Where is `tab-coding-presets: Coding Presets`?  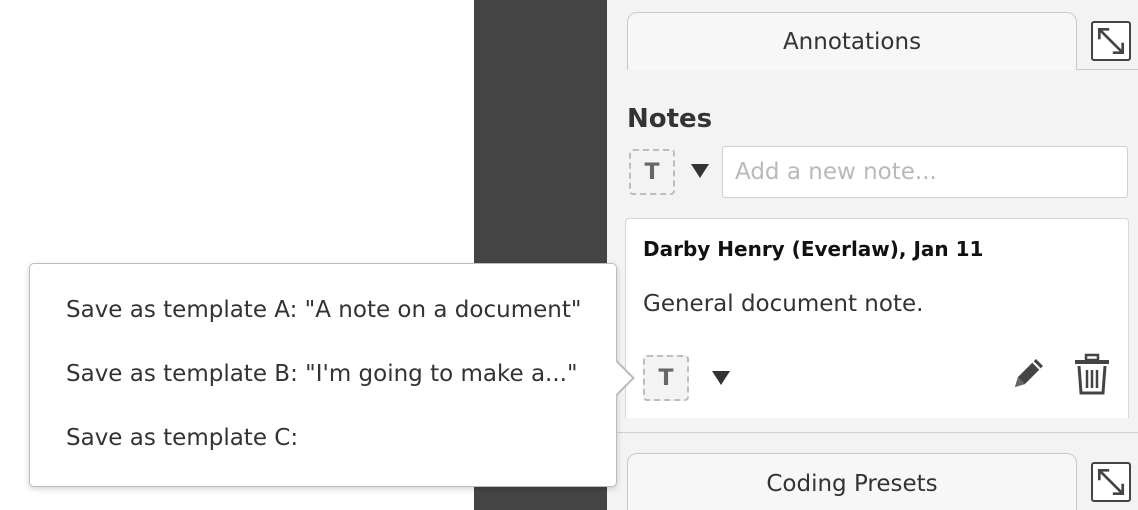 tab-coding-presets: Coding Presets is located at coordinates (852, 481).